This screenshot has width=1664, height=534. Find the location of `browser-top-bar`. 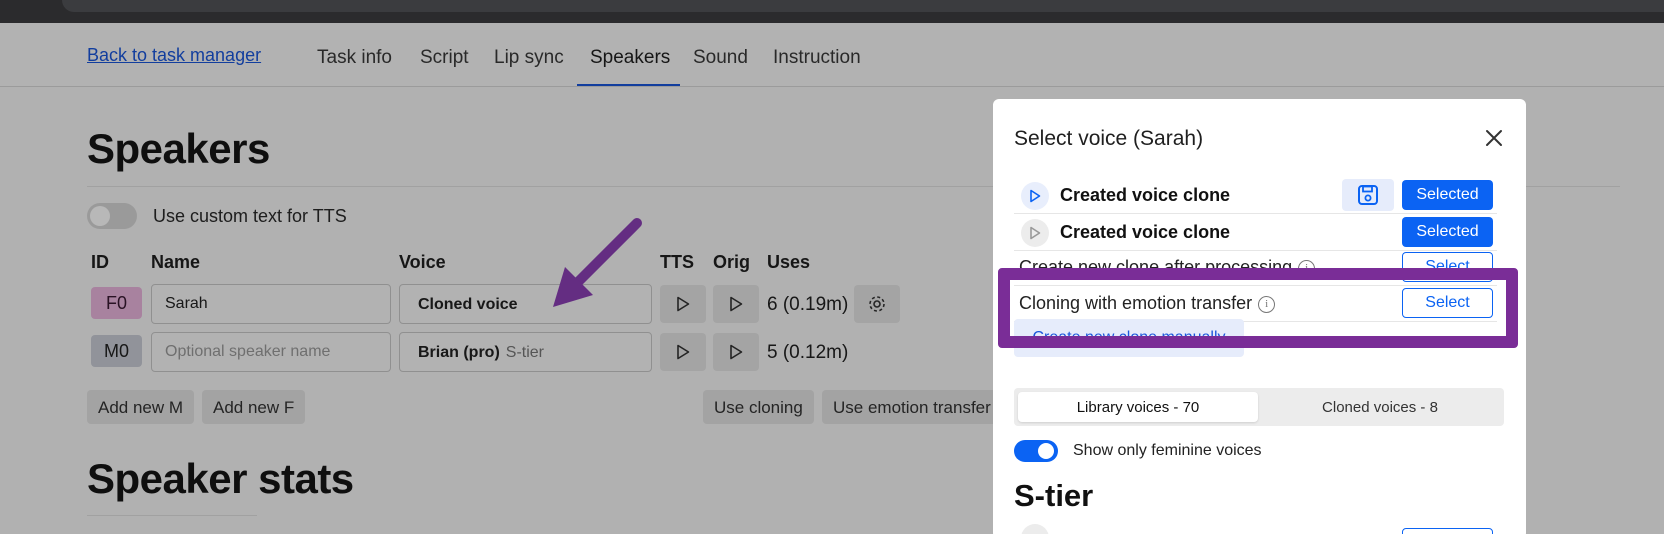

browser-top-bar is located at coordinates (832, 11).